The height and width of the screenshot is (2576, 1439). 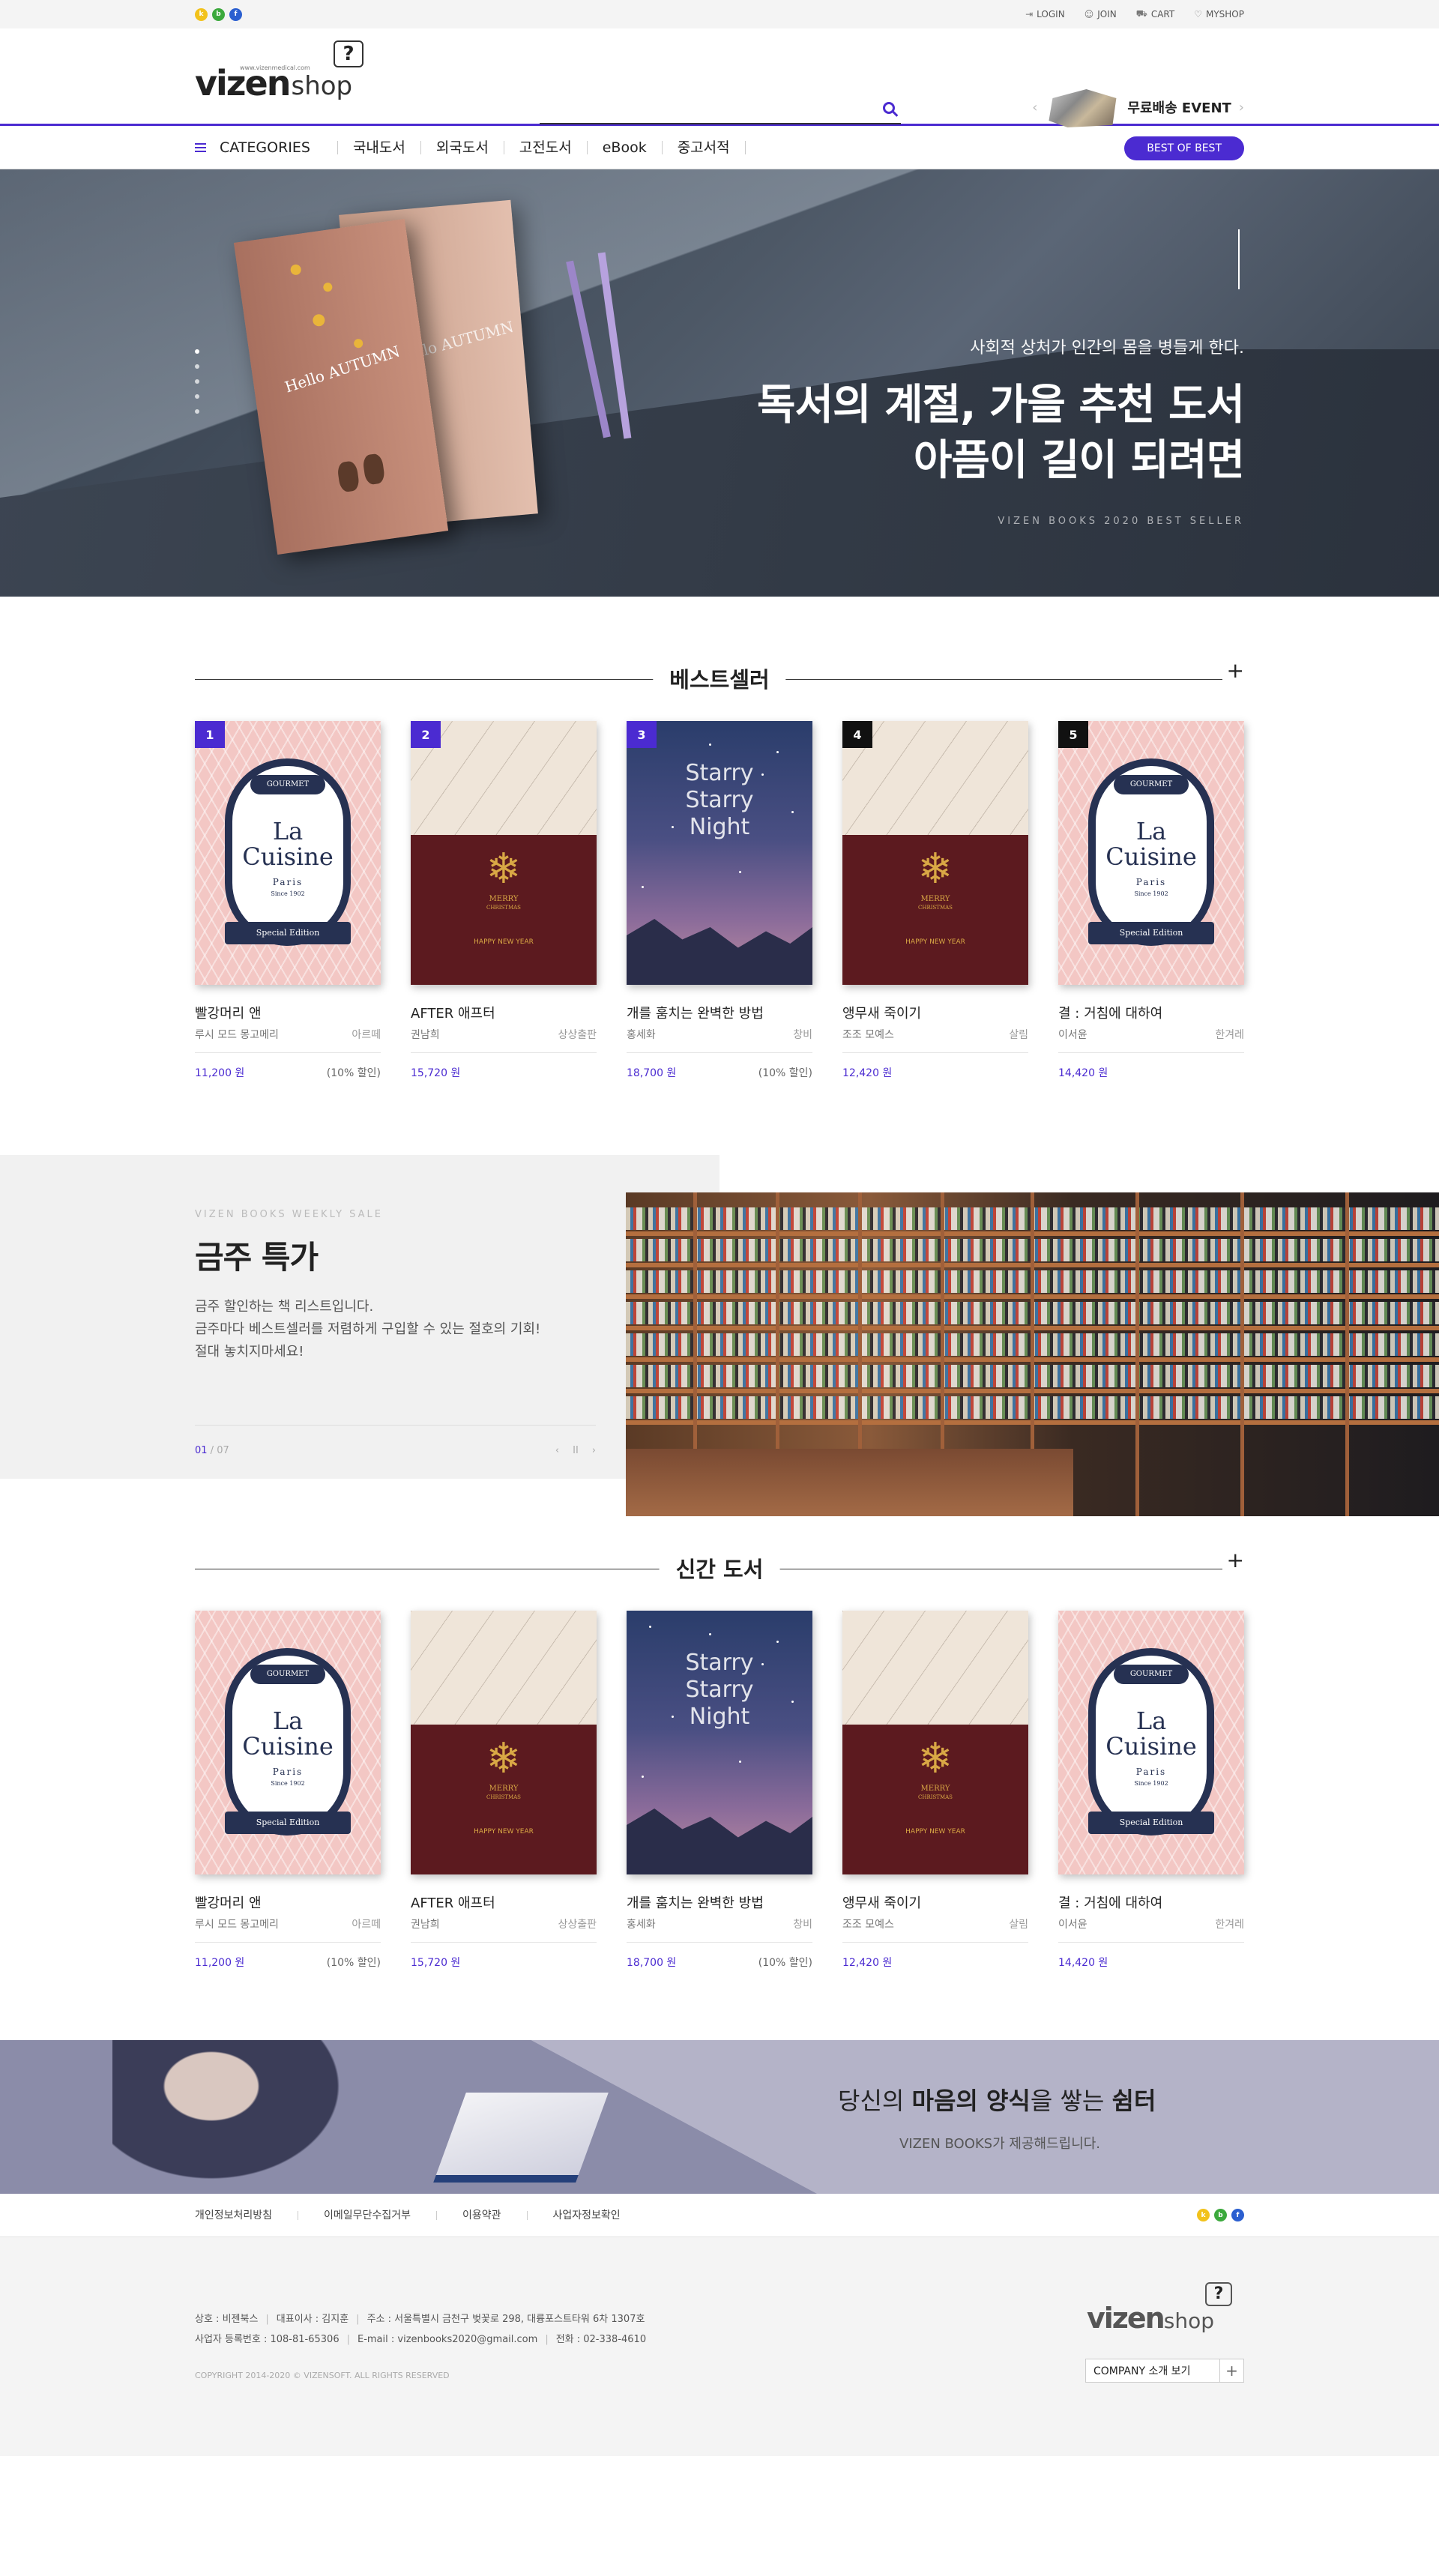 I want to click on cart-link: ⛟ CART, so click(x=1155, y=14).